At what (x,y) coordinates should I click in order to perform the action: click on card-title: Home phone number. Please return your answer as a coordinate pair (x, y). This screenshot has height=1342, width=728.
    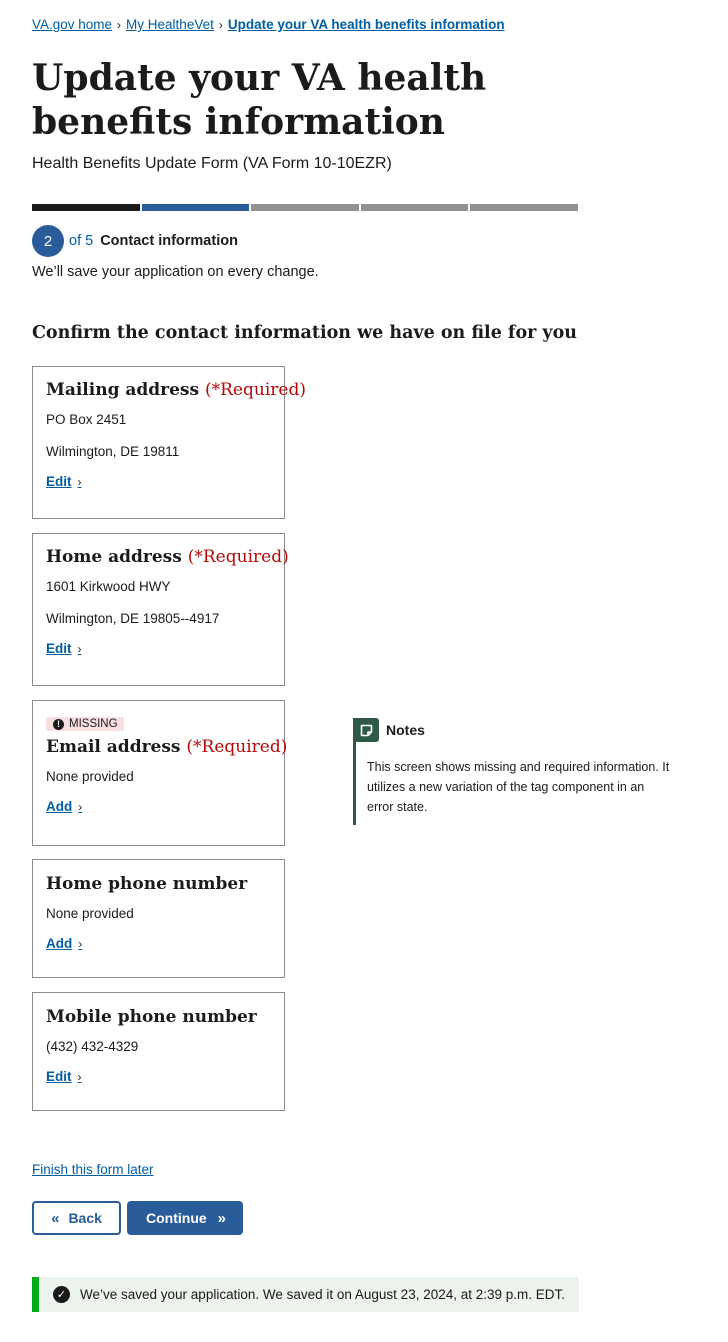
    Looking at the image, I should click on (158, 884).